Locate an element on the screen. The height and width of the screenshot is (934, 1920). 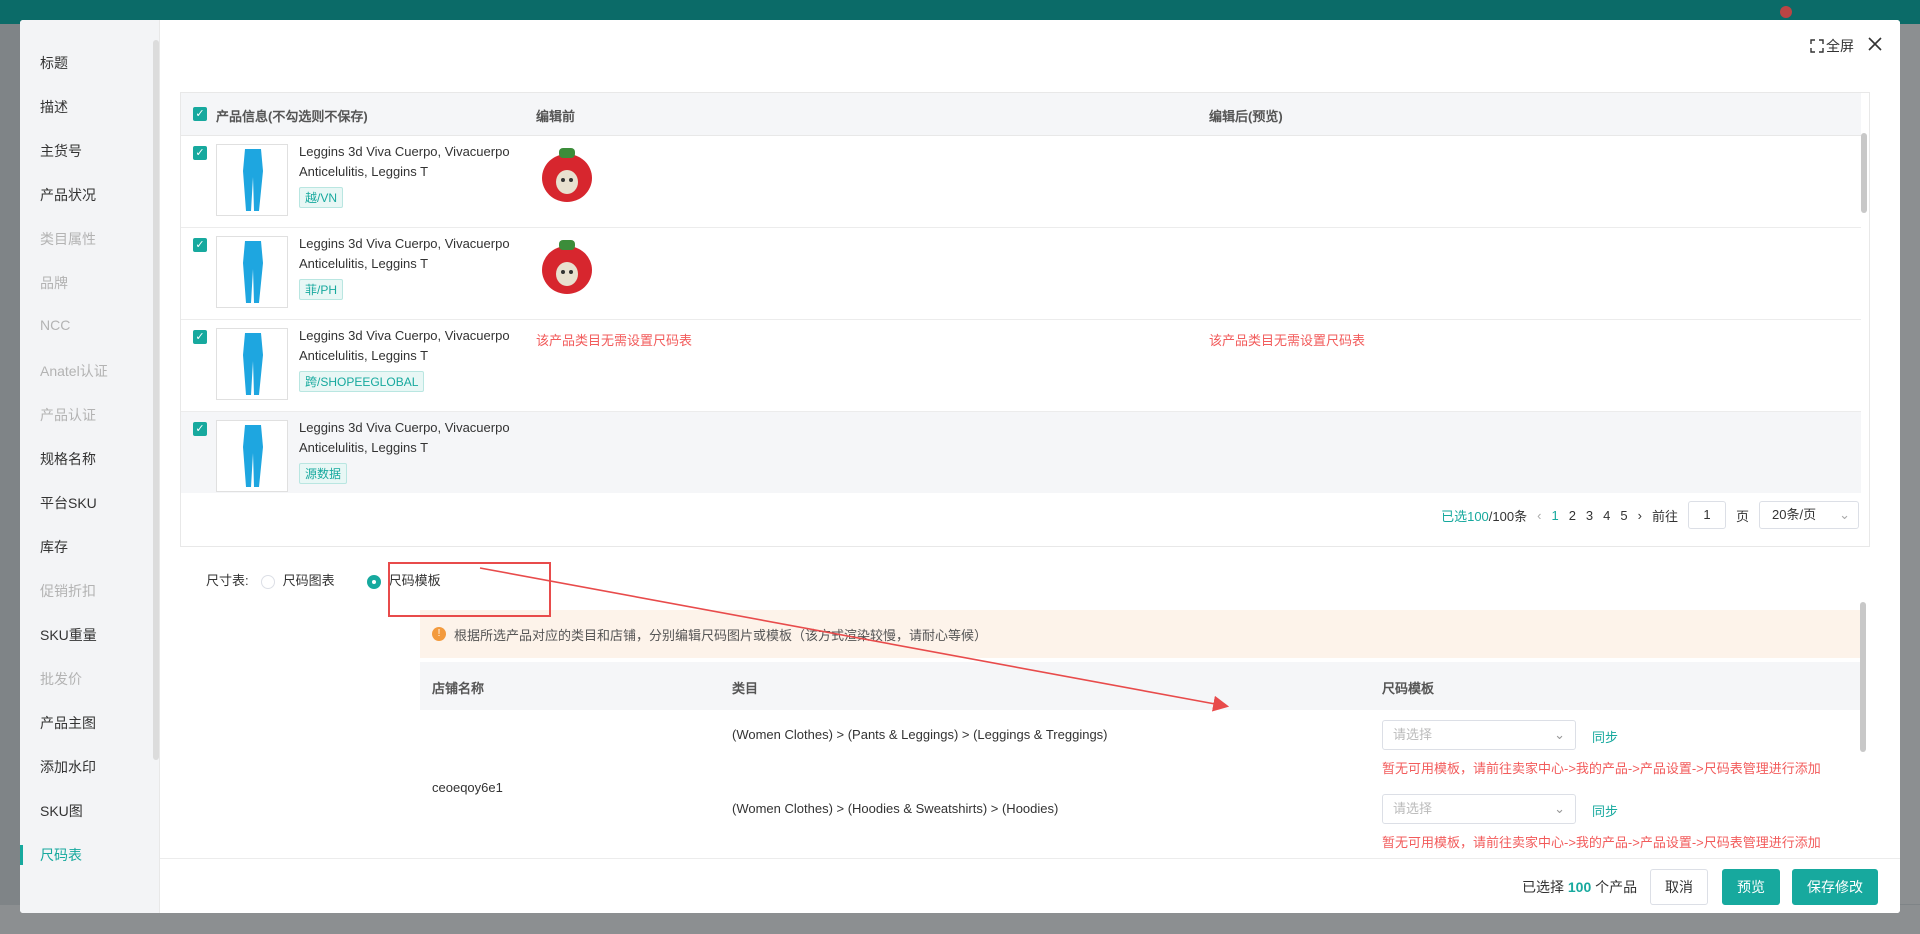
page-unit-label: 页 is located at coordinates (1742, 516).